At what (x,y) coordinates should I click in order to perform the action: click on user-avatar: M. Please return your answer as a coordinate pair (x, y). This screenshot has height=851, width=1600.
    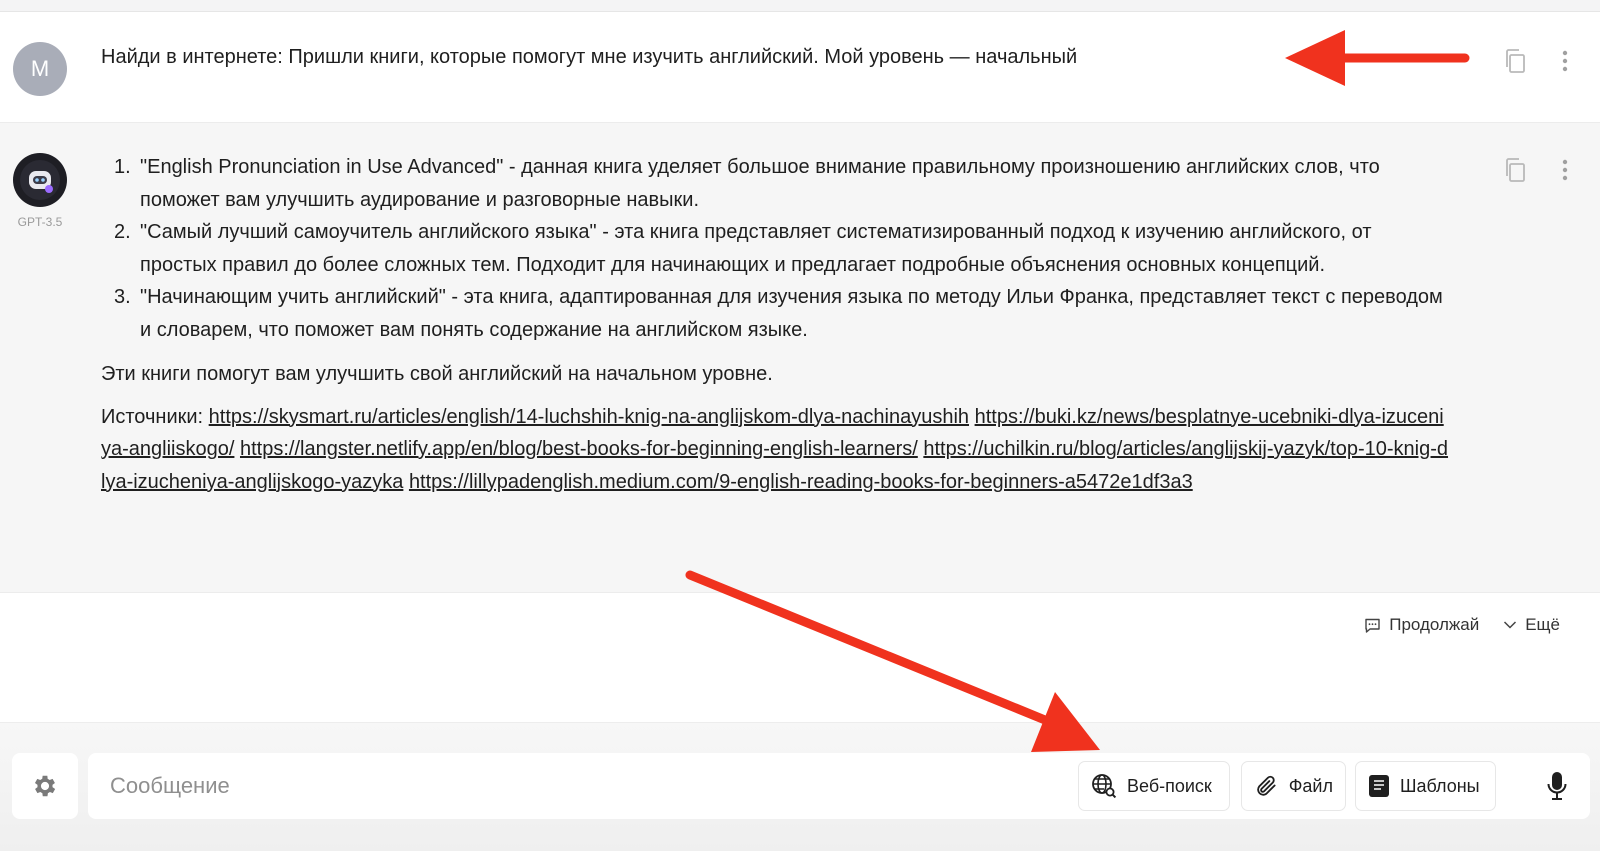
    Looking at the image, I should click on (40, 69).